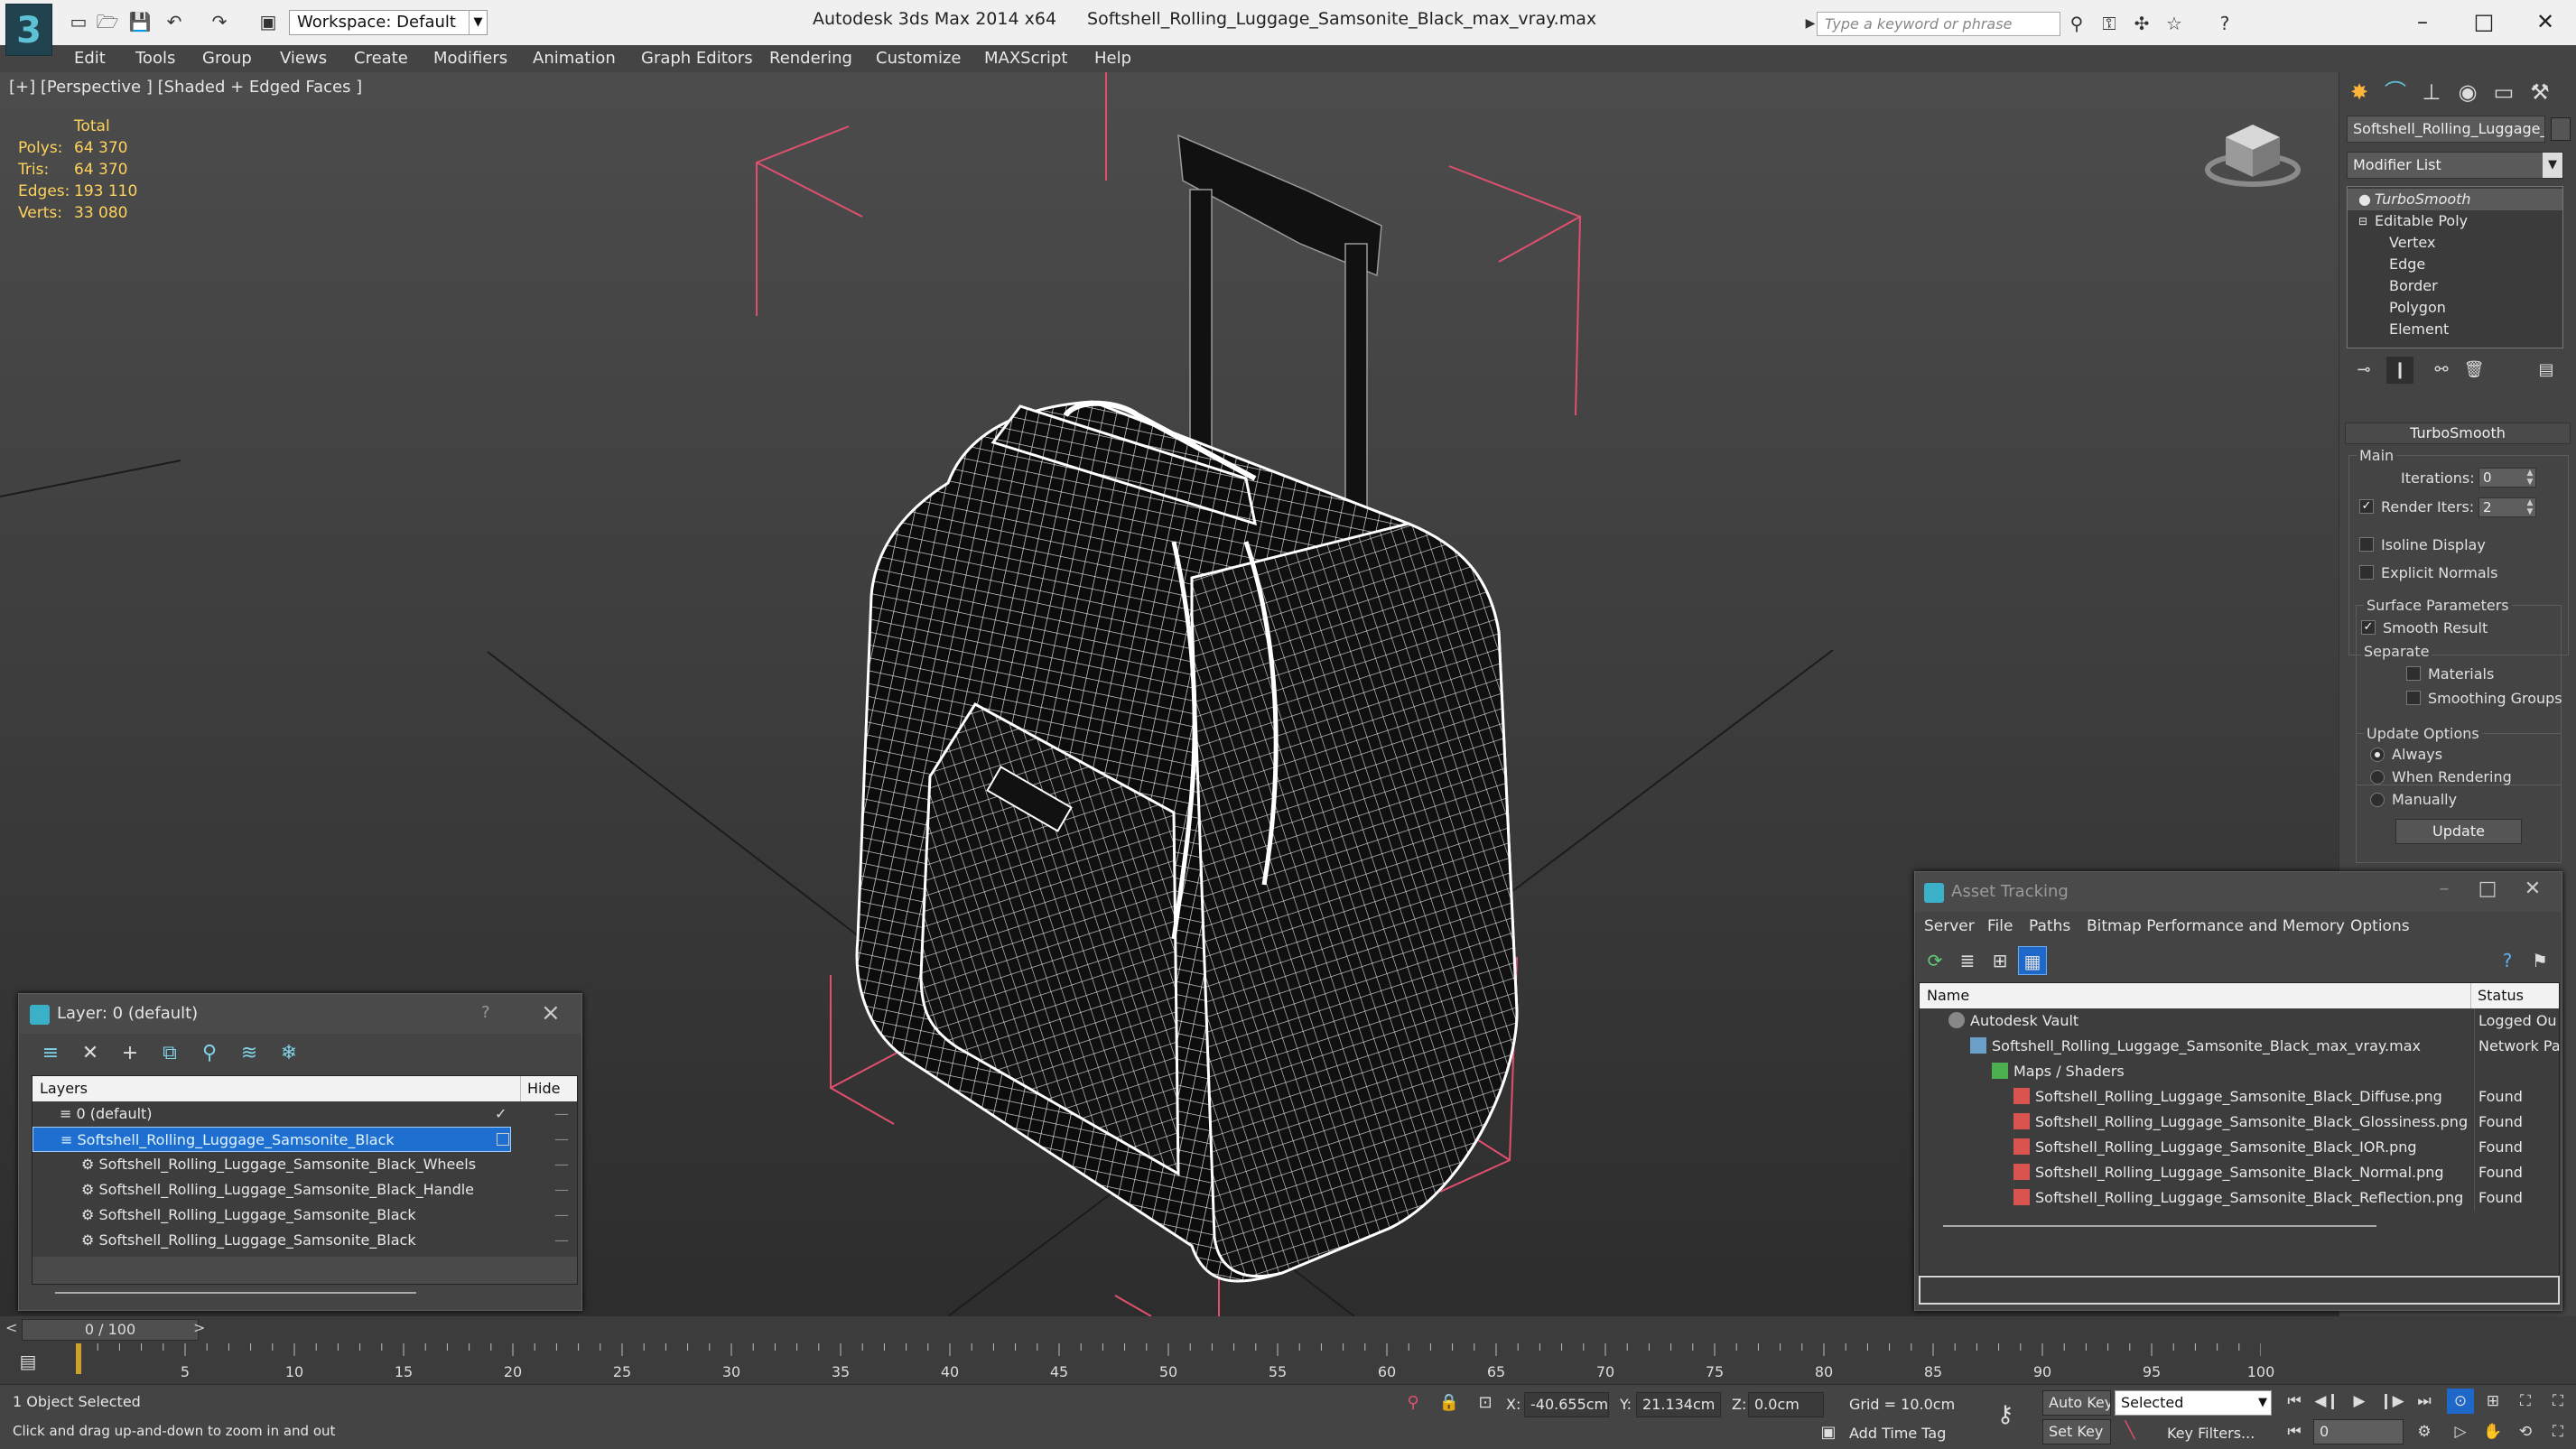 The width and height of the screenshot is (2576, 1449). Describe the element at coordinates (2525, 1401) in the screenshot. I see `zoom-extents-icon: ⛶` at that location.